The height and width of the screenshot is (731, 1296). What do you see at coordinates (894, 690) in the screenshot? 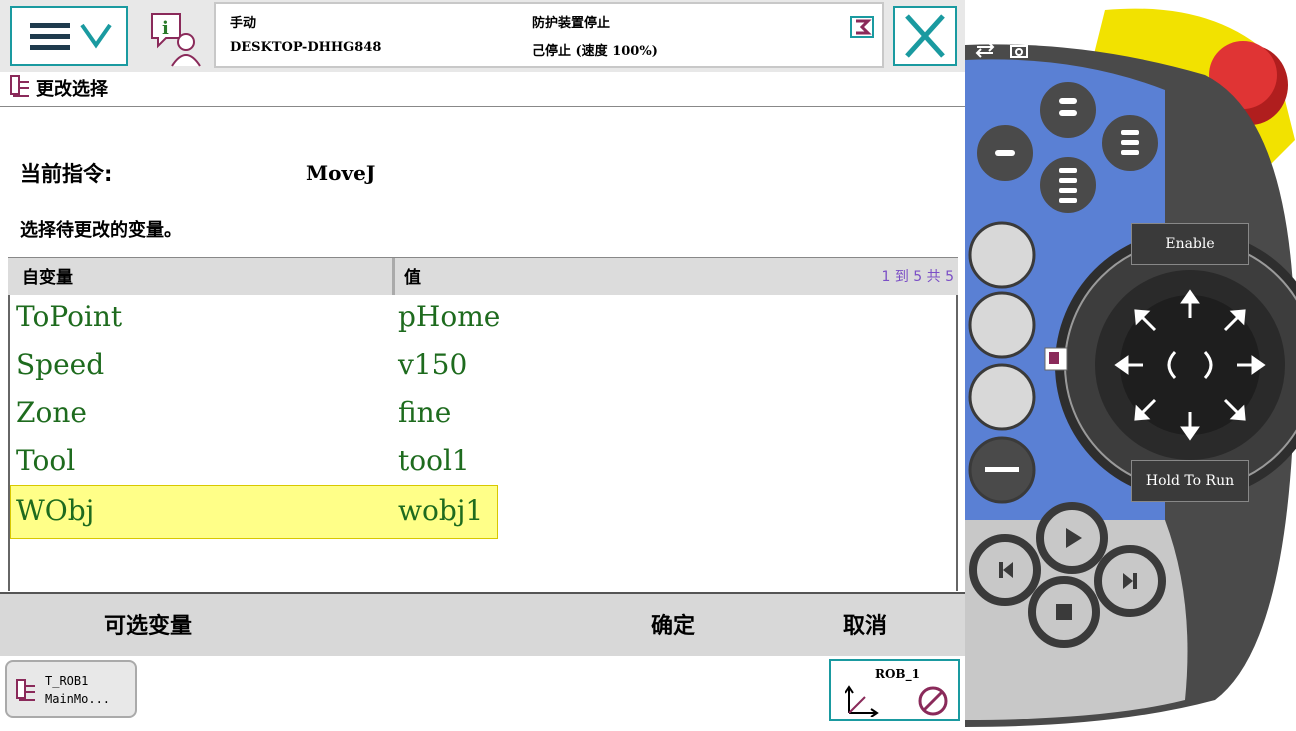
I see `quickset-button: ROB_1` at bounding box center [894, 690].